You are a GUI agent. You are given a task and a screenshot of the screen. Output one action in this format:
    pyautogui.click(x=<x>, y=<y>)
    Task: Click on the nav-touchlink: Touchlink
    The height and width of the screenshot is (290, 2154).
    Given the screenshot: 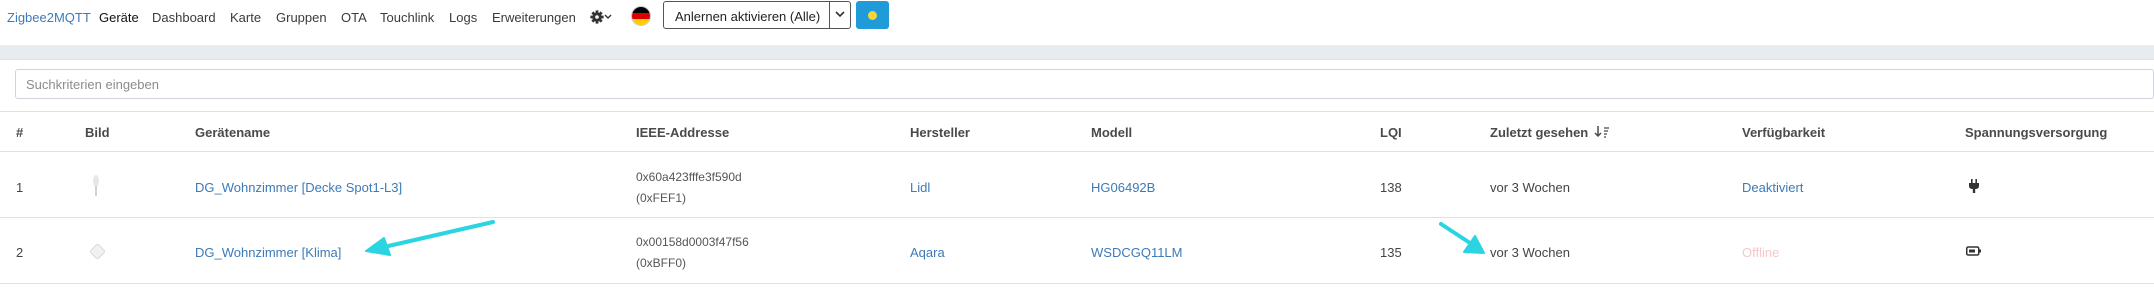 What is the action you would take?
    pyautogui.click(x=407, y=17)
    